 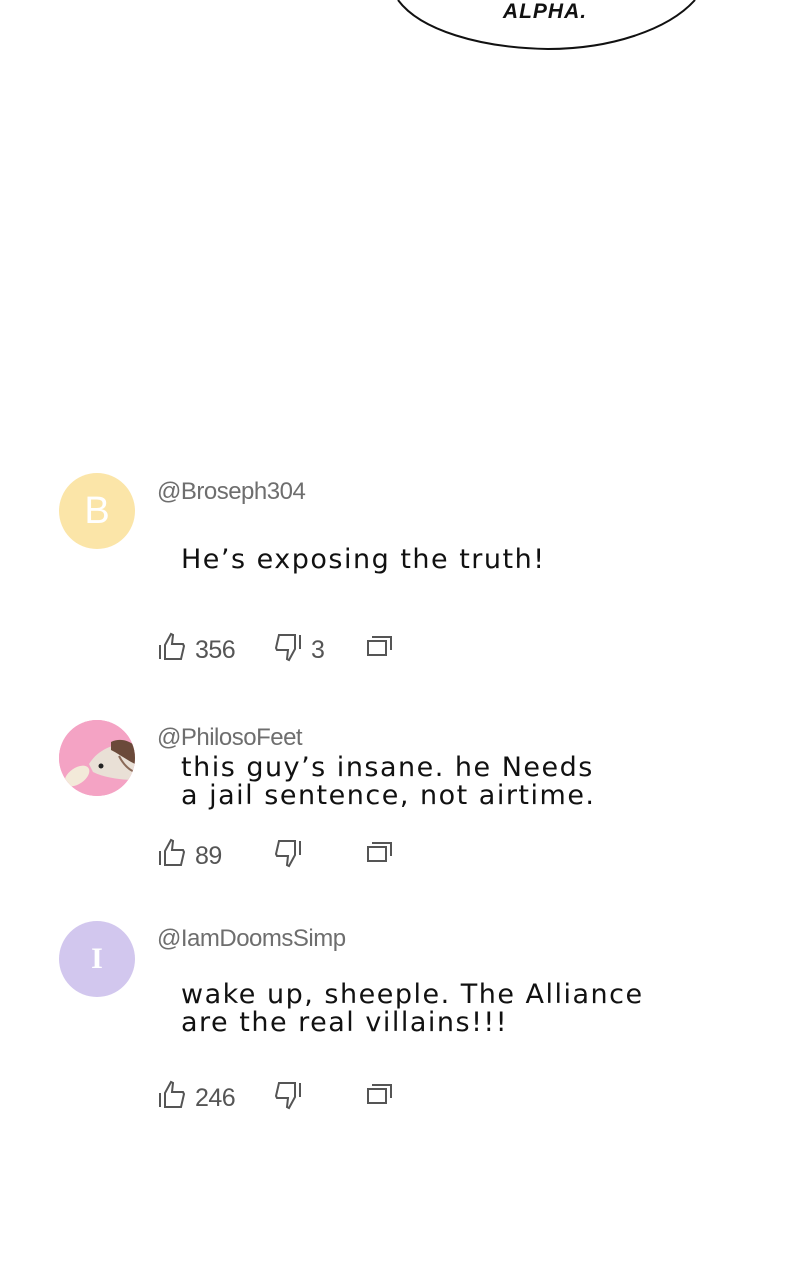 I want to click on avatar, so click(x=97, y=758).